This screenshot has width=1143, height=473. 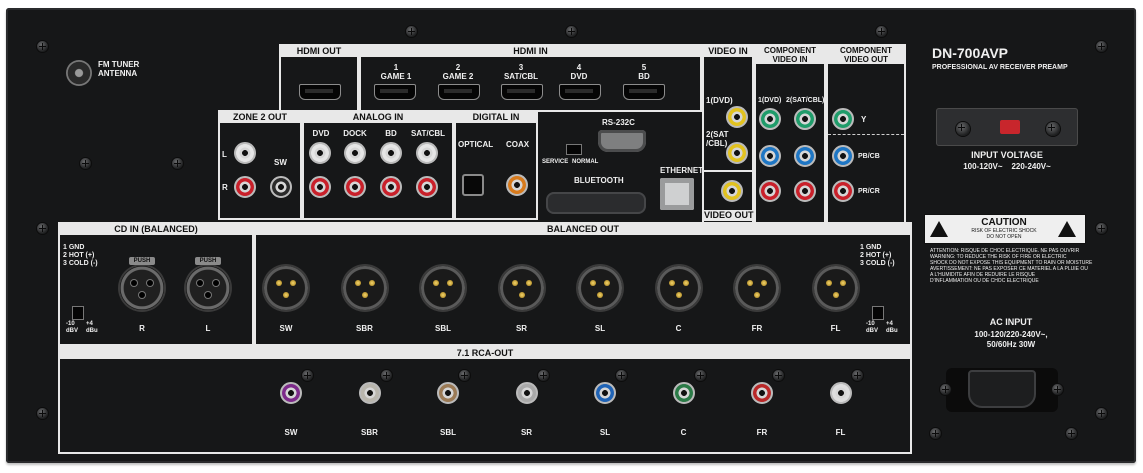 I want to click on voltage-switch, so click(x=1010, y=127).